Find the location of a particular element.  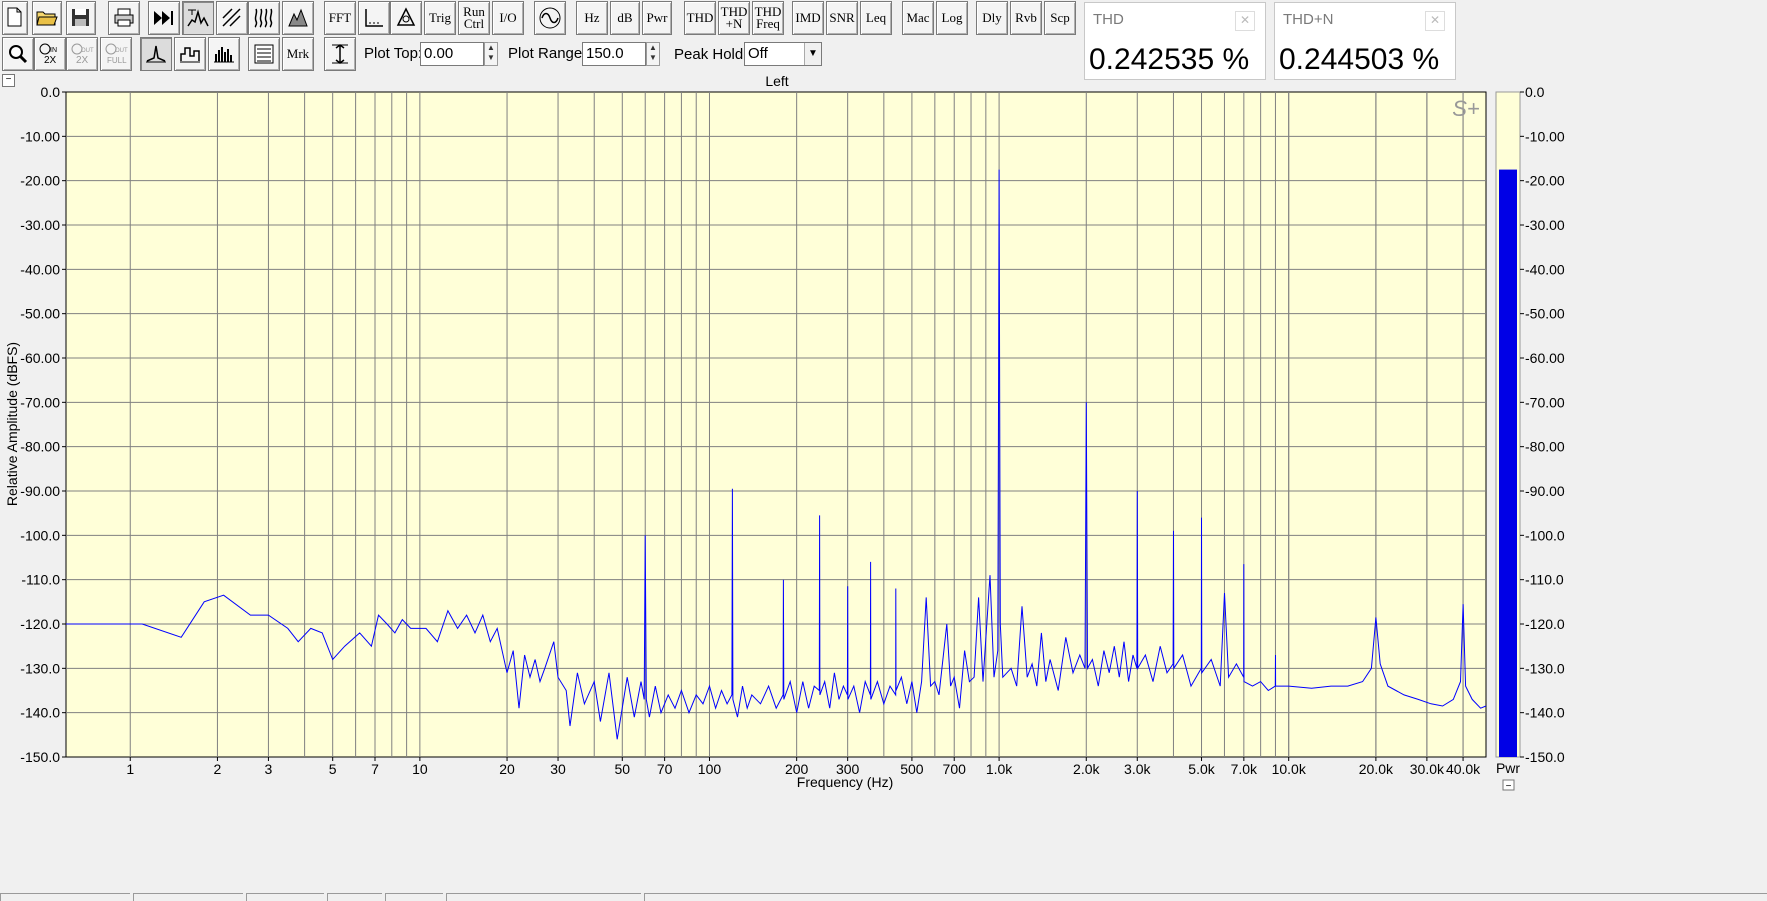

y-tick-label: -20.00 is located at coordinates (40, 181).